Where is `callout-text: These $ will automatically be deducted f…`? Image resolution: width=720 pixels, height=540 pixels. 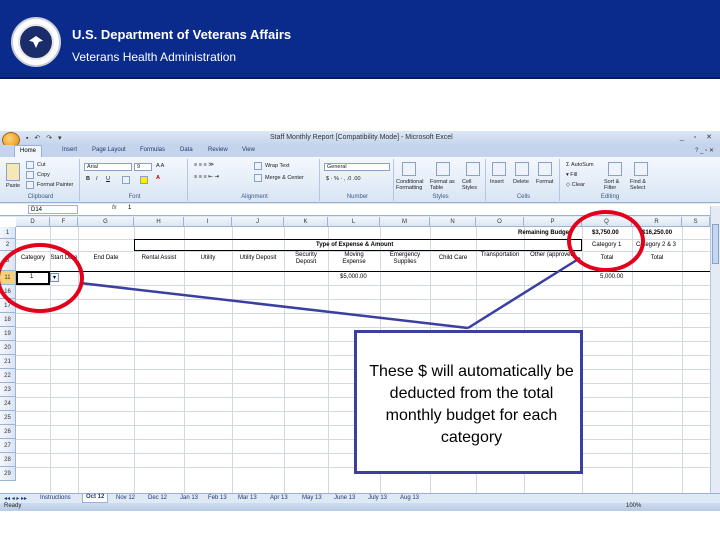 callout-text: These $ will automatically be deducted f… is located at coordinates (471, 404).